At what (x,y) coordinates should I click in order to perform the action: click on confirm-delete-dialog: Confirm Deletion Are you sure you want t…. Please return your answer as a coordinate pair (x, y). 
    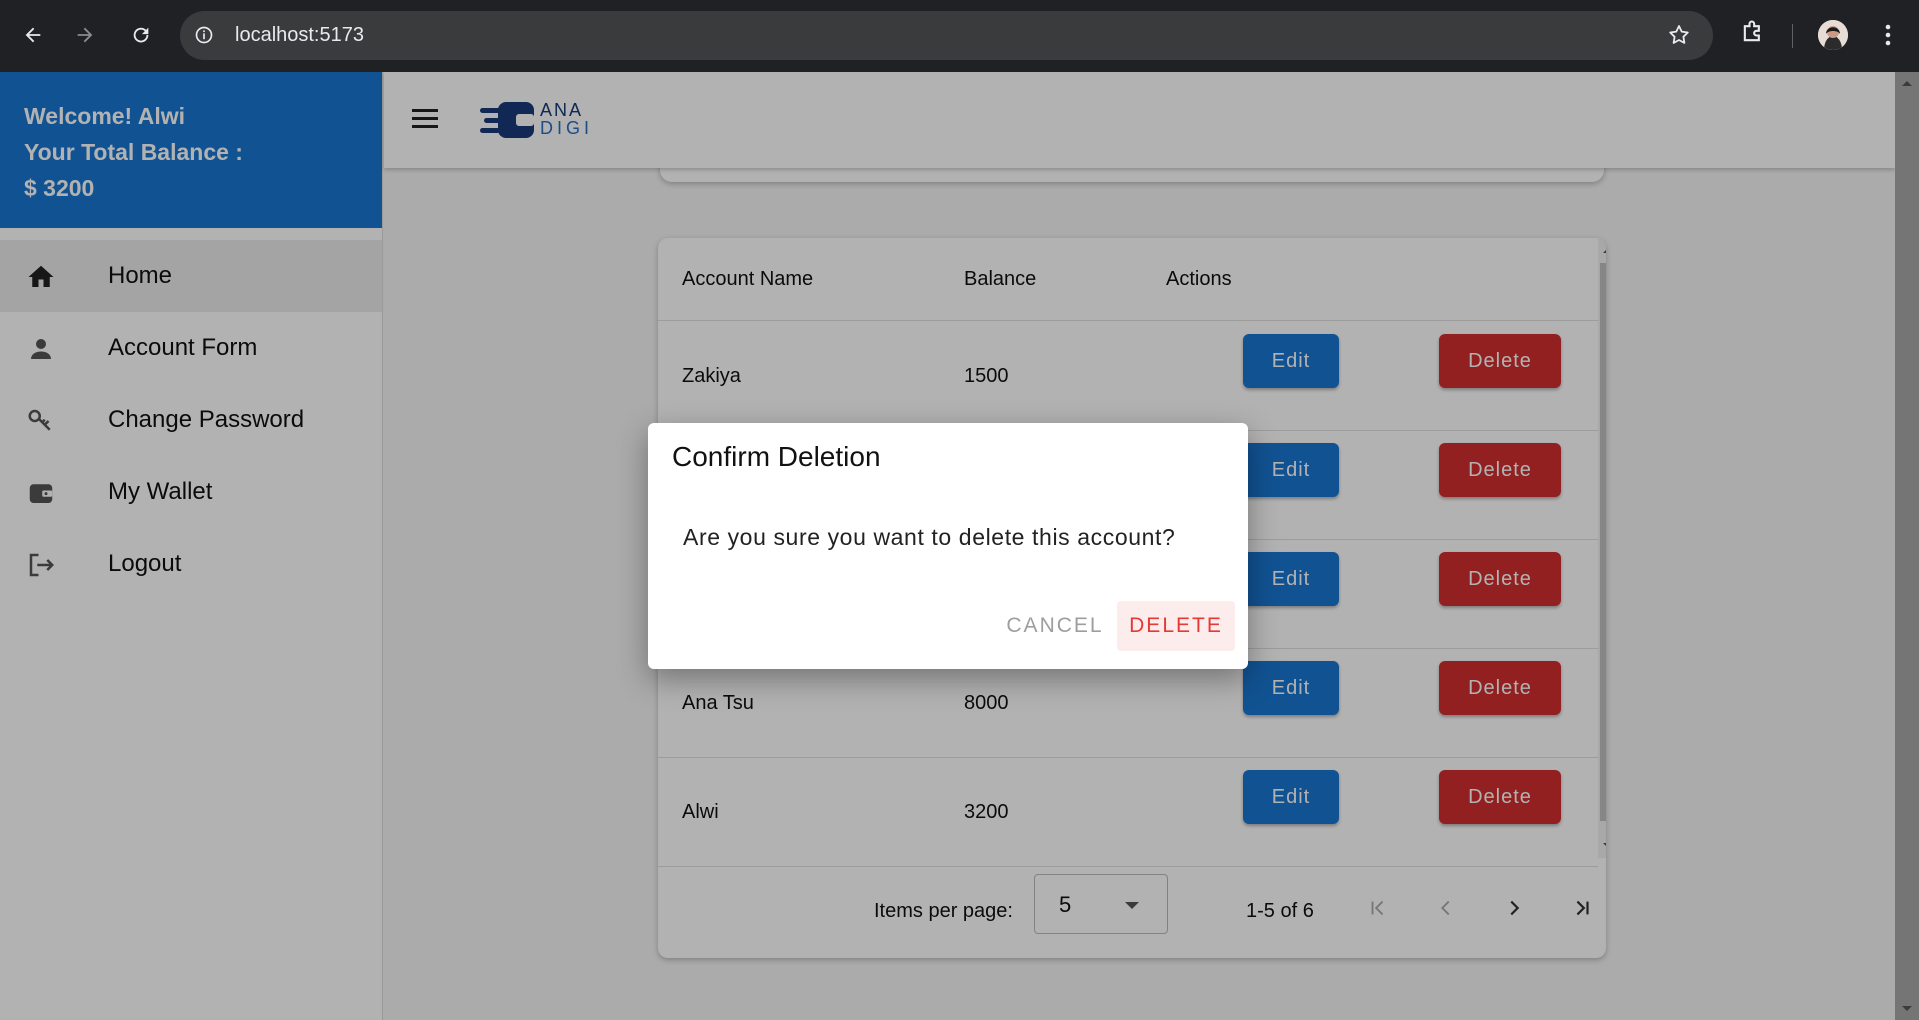
    Looking at the image, I should click on (948, 546).